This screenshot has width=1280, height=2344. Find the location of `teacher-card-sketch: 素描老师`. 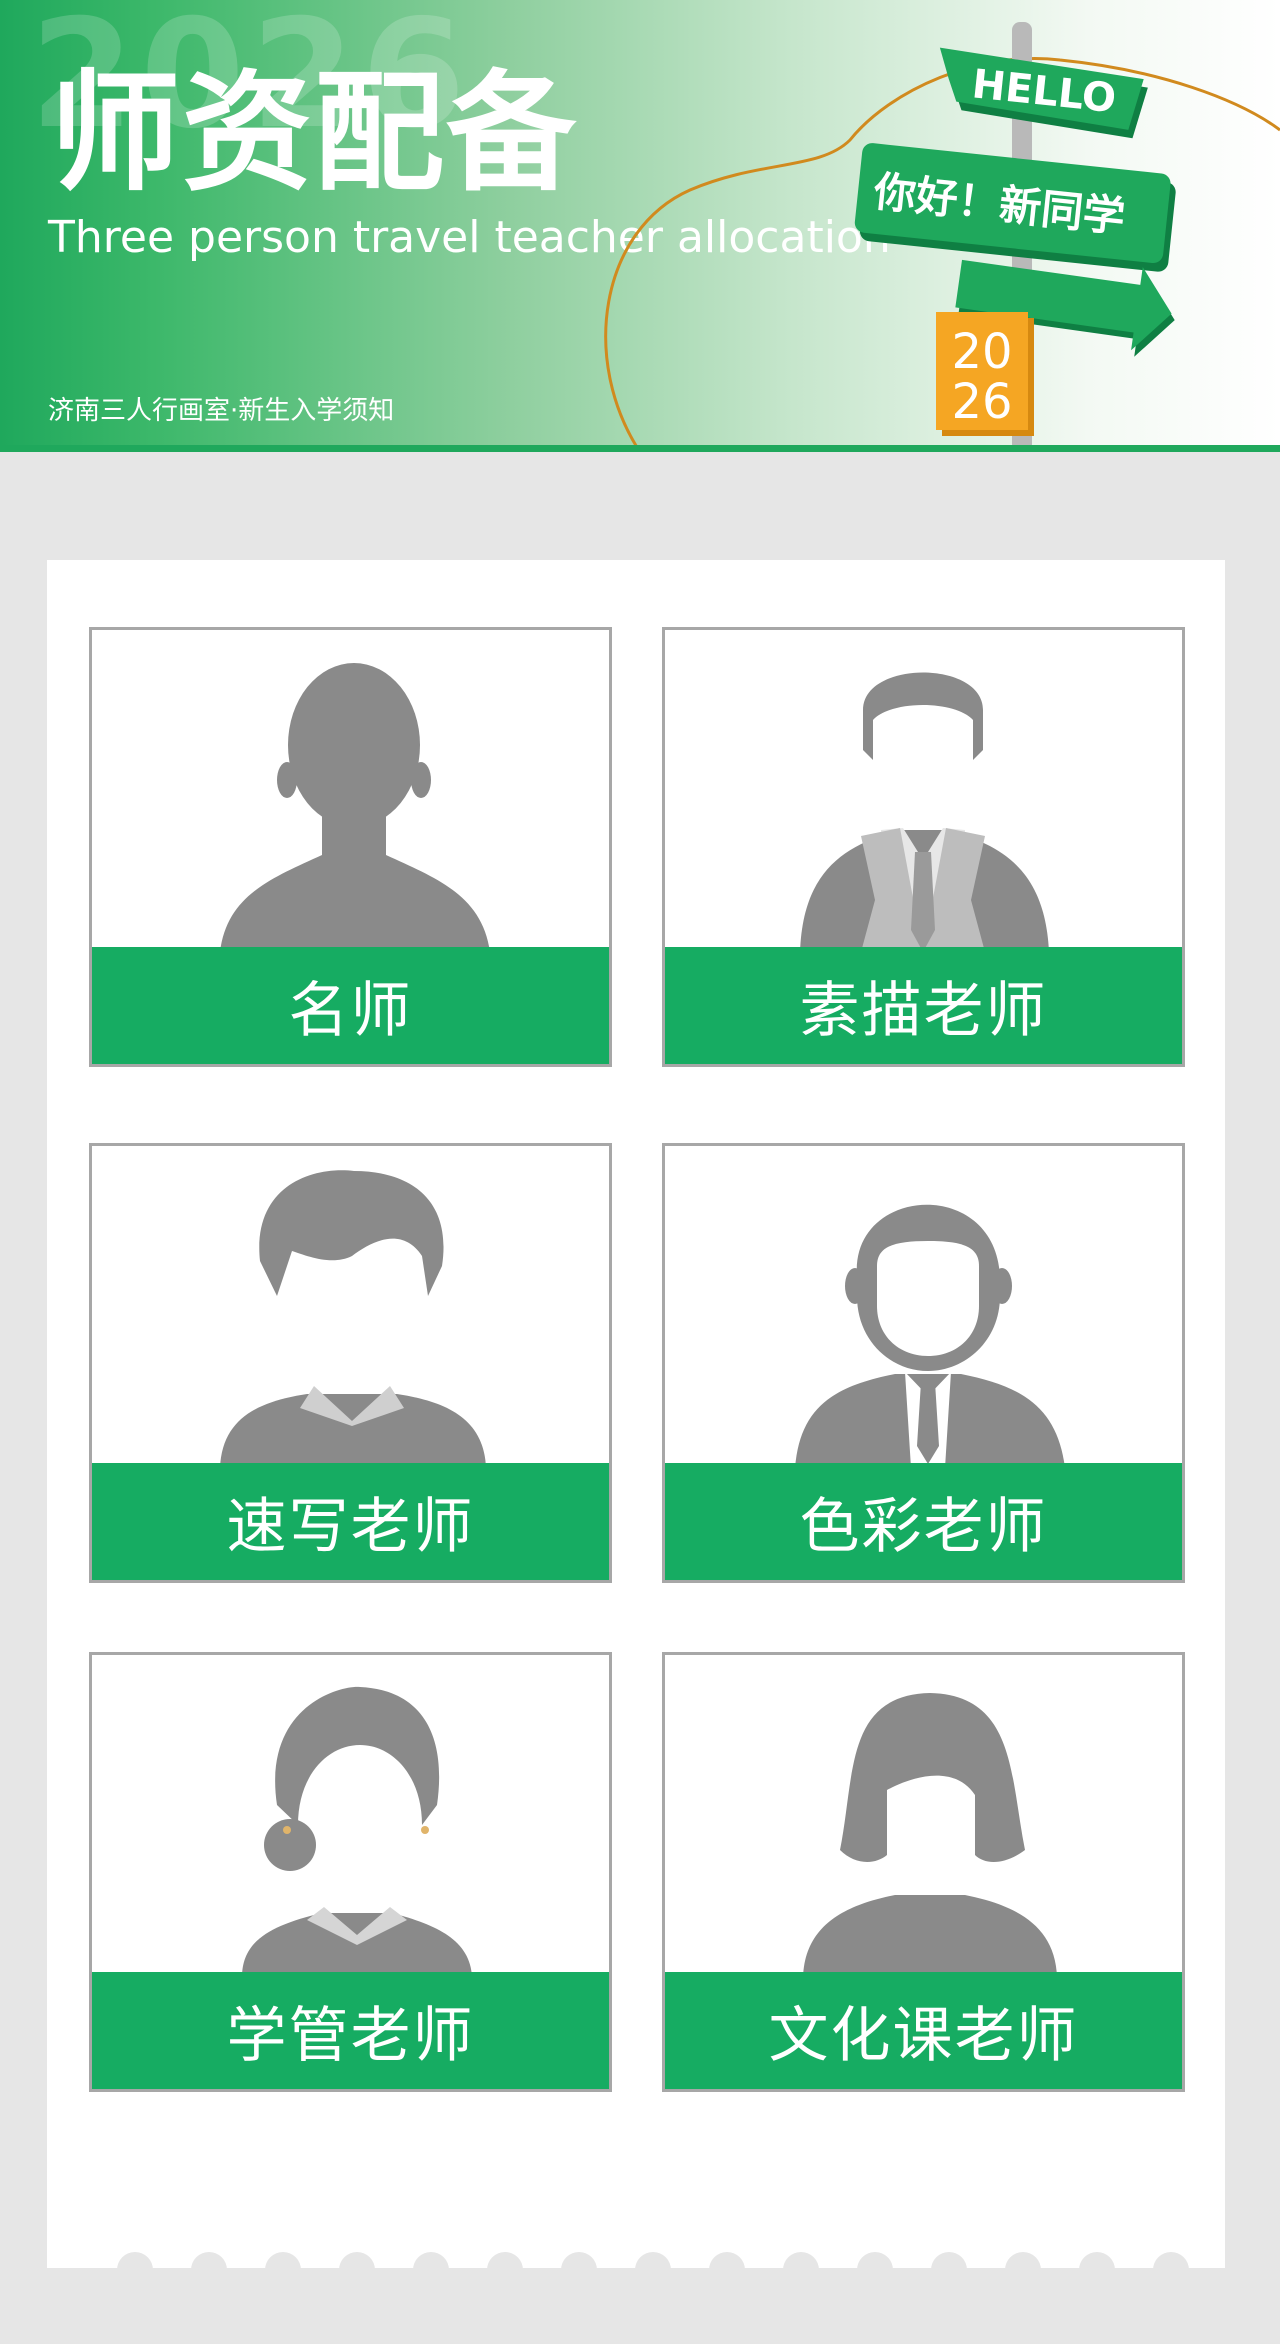

teacher-card-sketch: 素描老师 is located at coordinates (923, 847).